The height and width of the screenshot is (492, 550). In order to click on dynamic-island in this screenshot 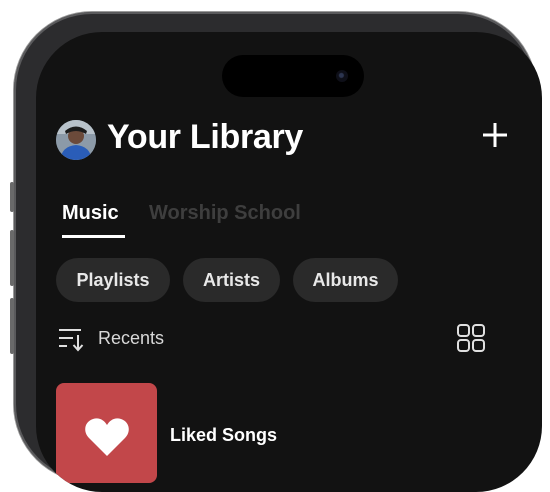, I will do `click(293, 76)`.